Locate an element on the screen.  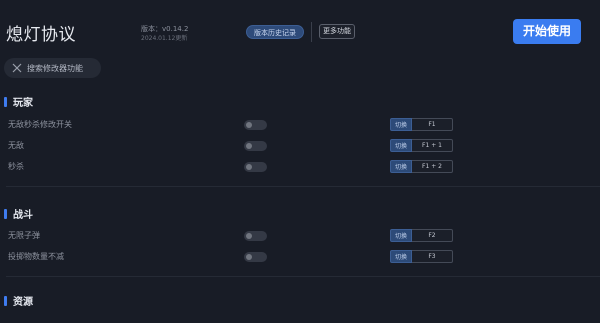
hotkey-key: F3 is located at coordinates (432, 256).